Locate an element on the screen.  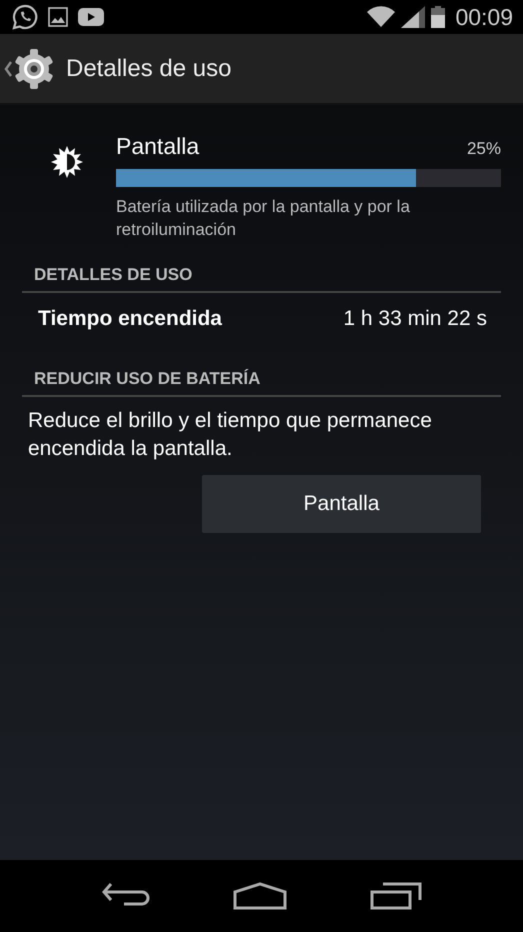
chevron-icon is located at coordinates (8, 68).